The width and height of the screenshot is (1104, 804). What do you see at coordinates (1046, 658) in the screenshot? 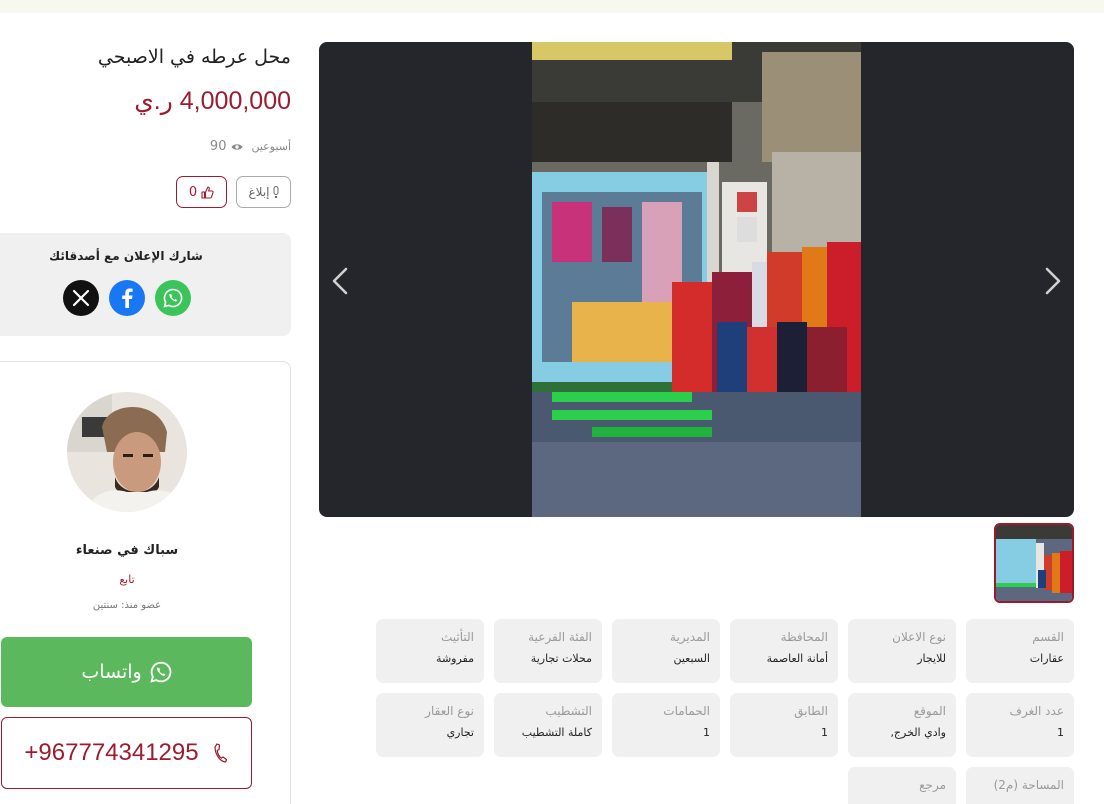
I see `detail-value: عقارات` at bounding box center [1046, 658].